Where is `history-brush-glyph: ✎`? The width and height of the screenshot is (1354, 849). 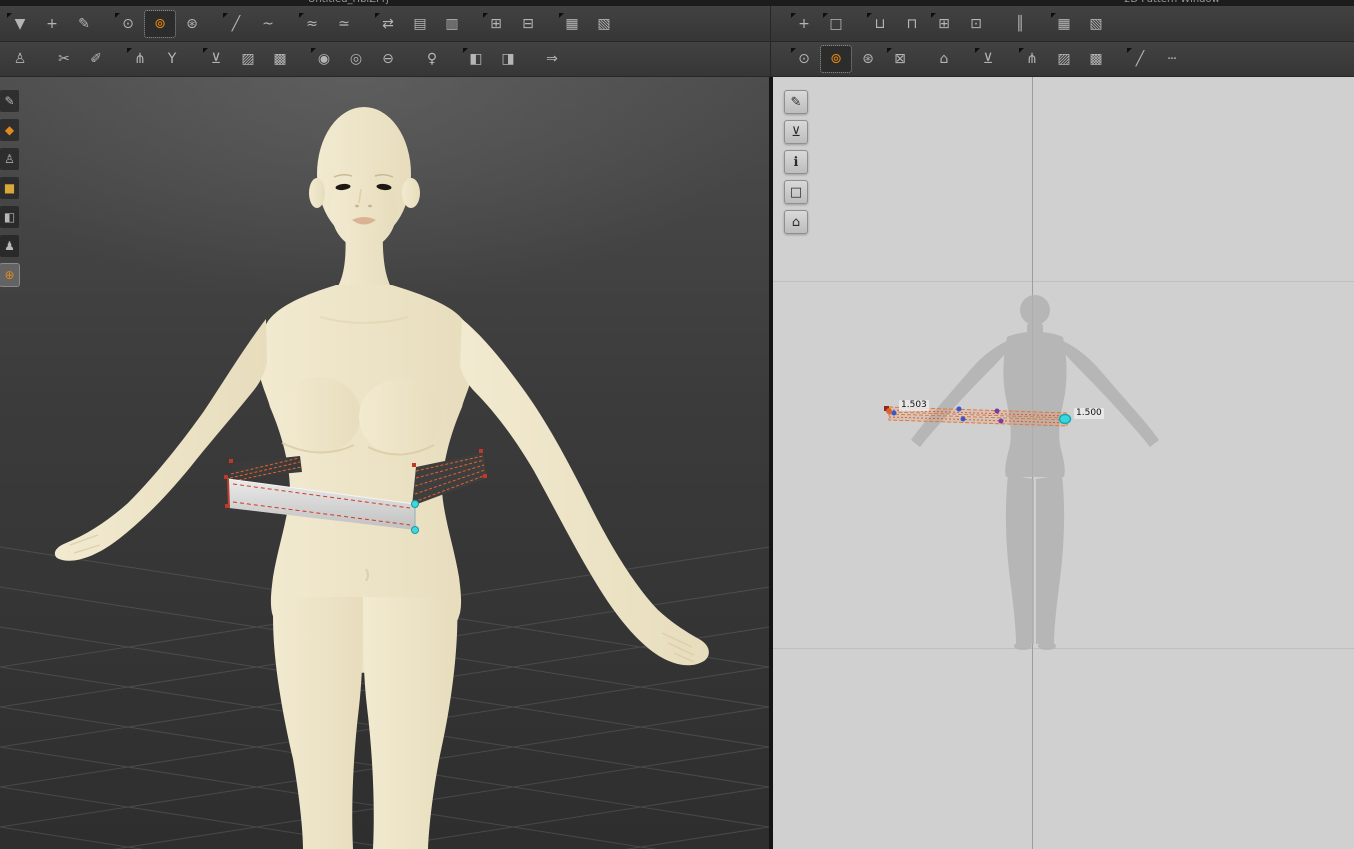 history-brush-glyph: ✎ is located at coordinates (9, 101).